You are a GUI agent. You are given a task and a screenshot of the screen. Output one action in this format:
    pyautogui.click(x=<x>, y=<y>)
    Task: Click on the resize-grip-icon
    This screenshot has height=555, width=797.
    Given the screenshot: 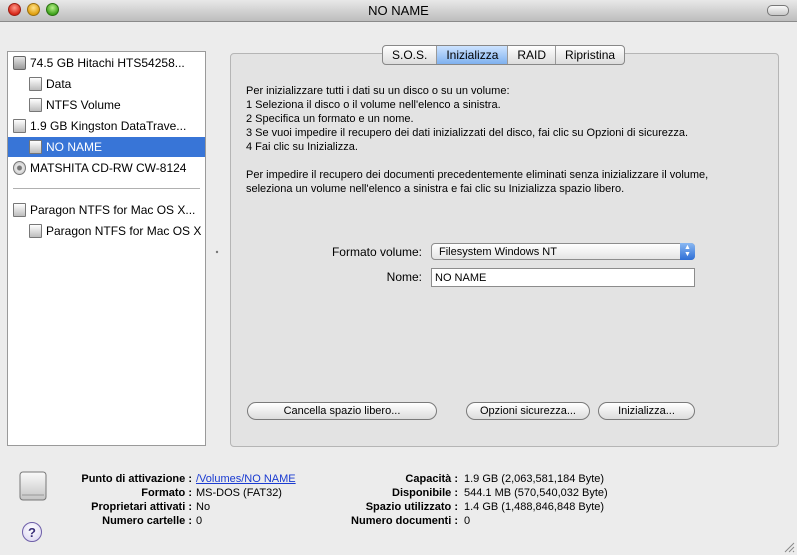 What is the action you would take?
    pyautogui.click(x=789, y=547)
    